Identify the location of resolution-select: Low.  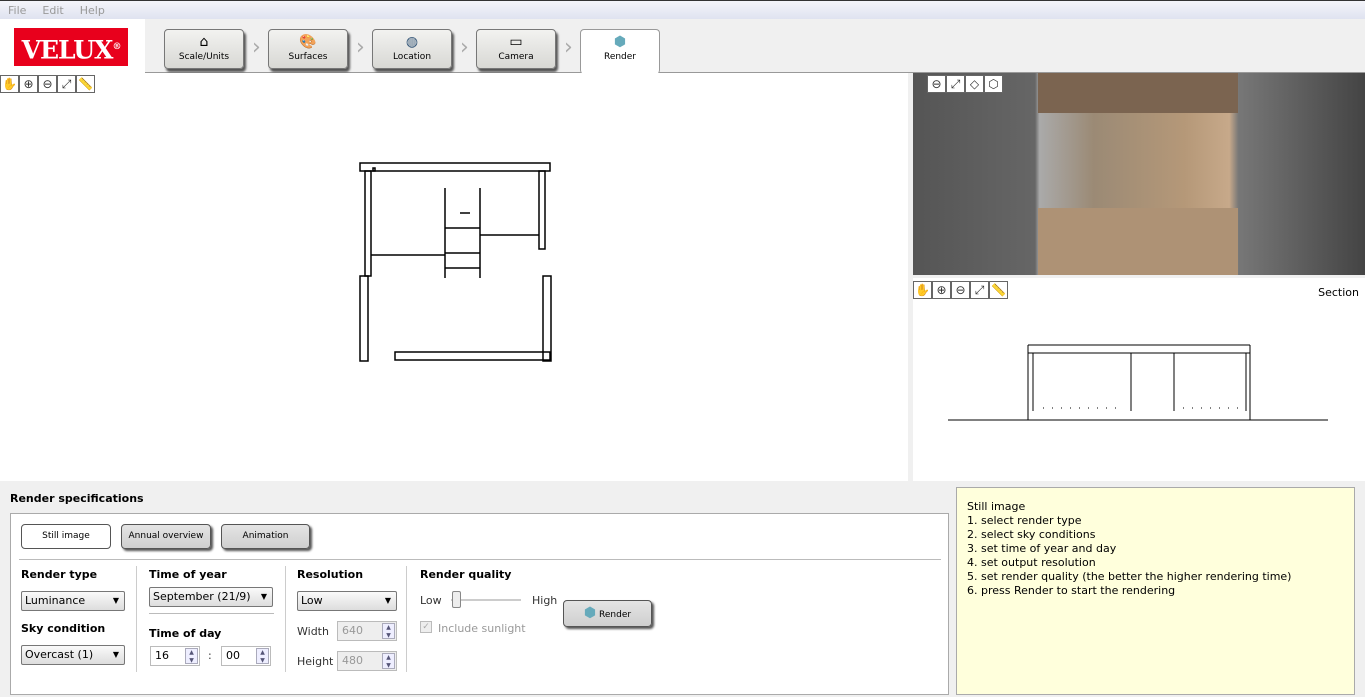
(347, 601).